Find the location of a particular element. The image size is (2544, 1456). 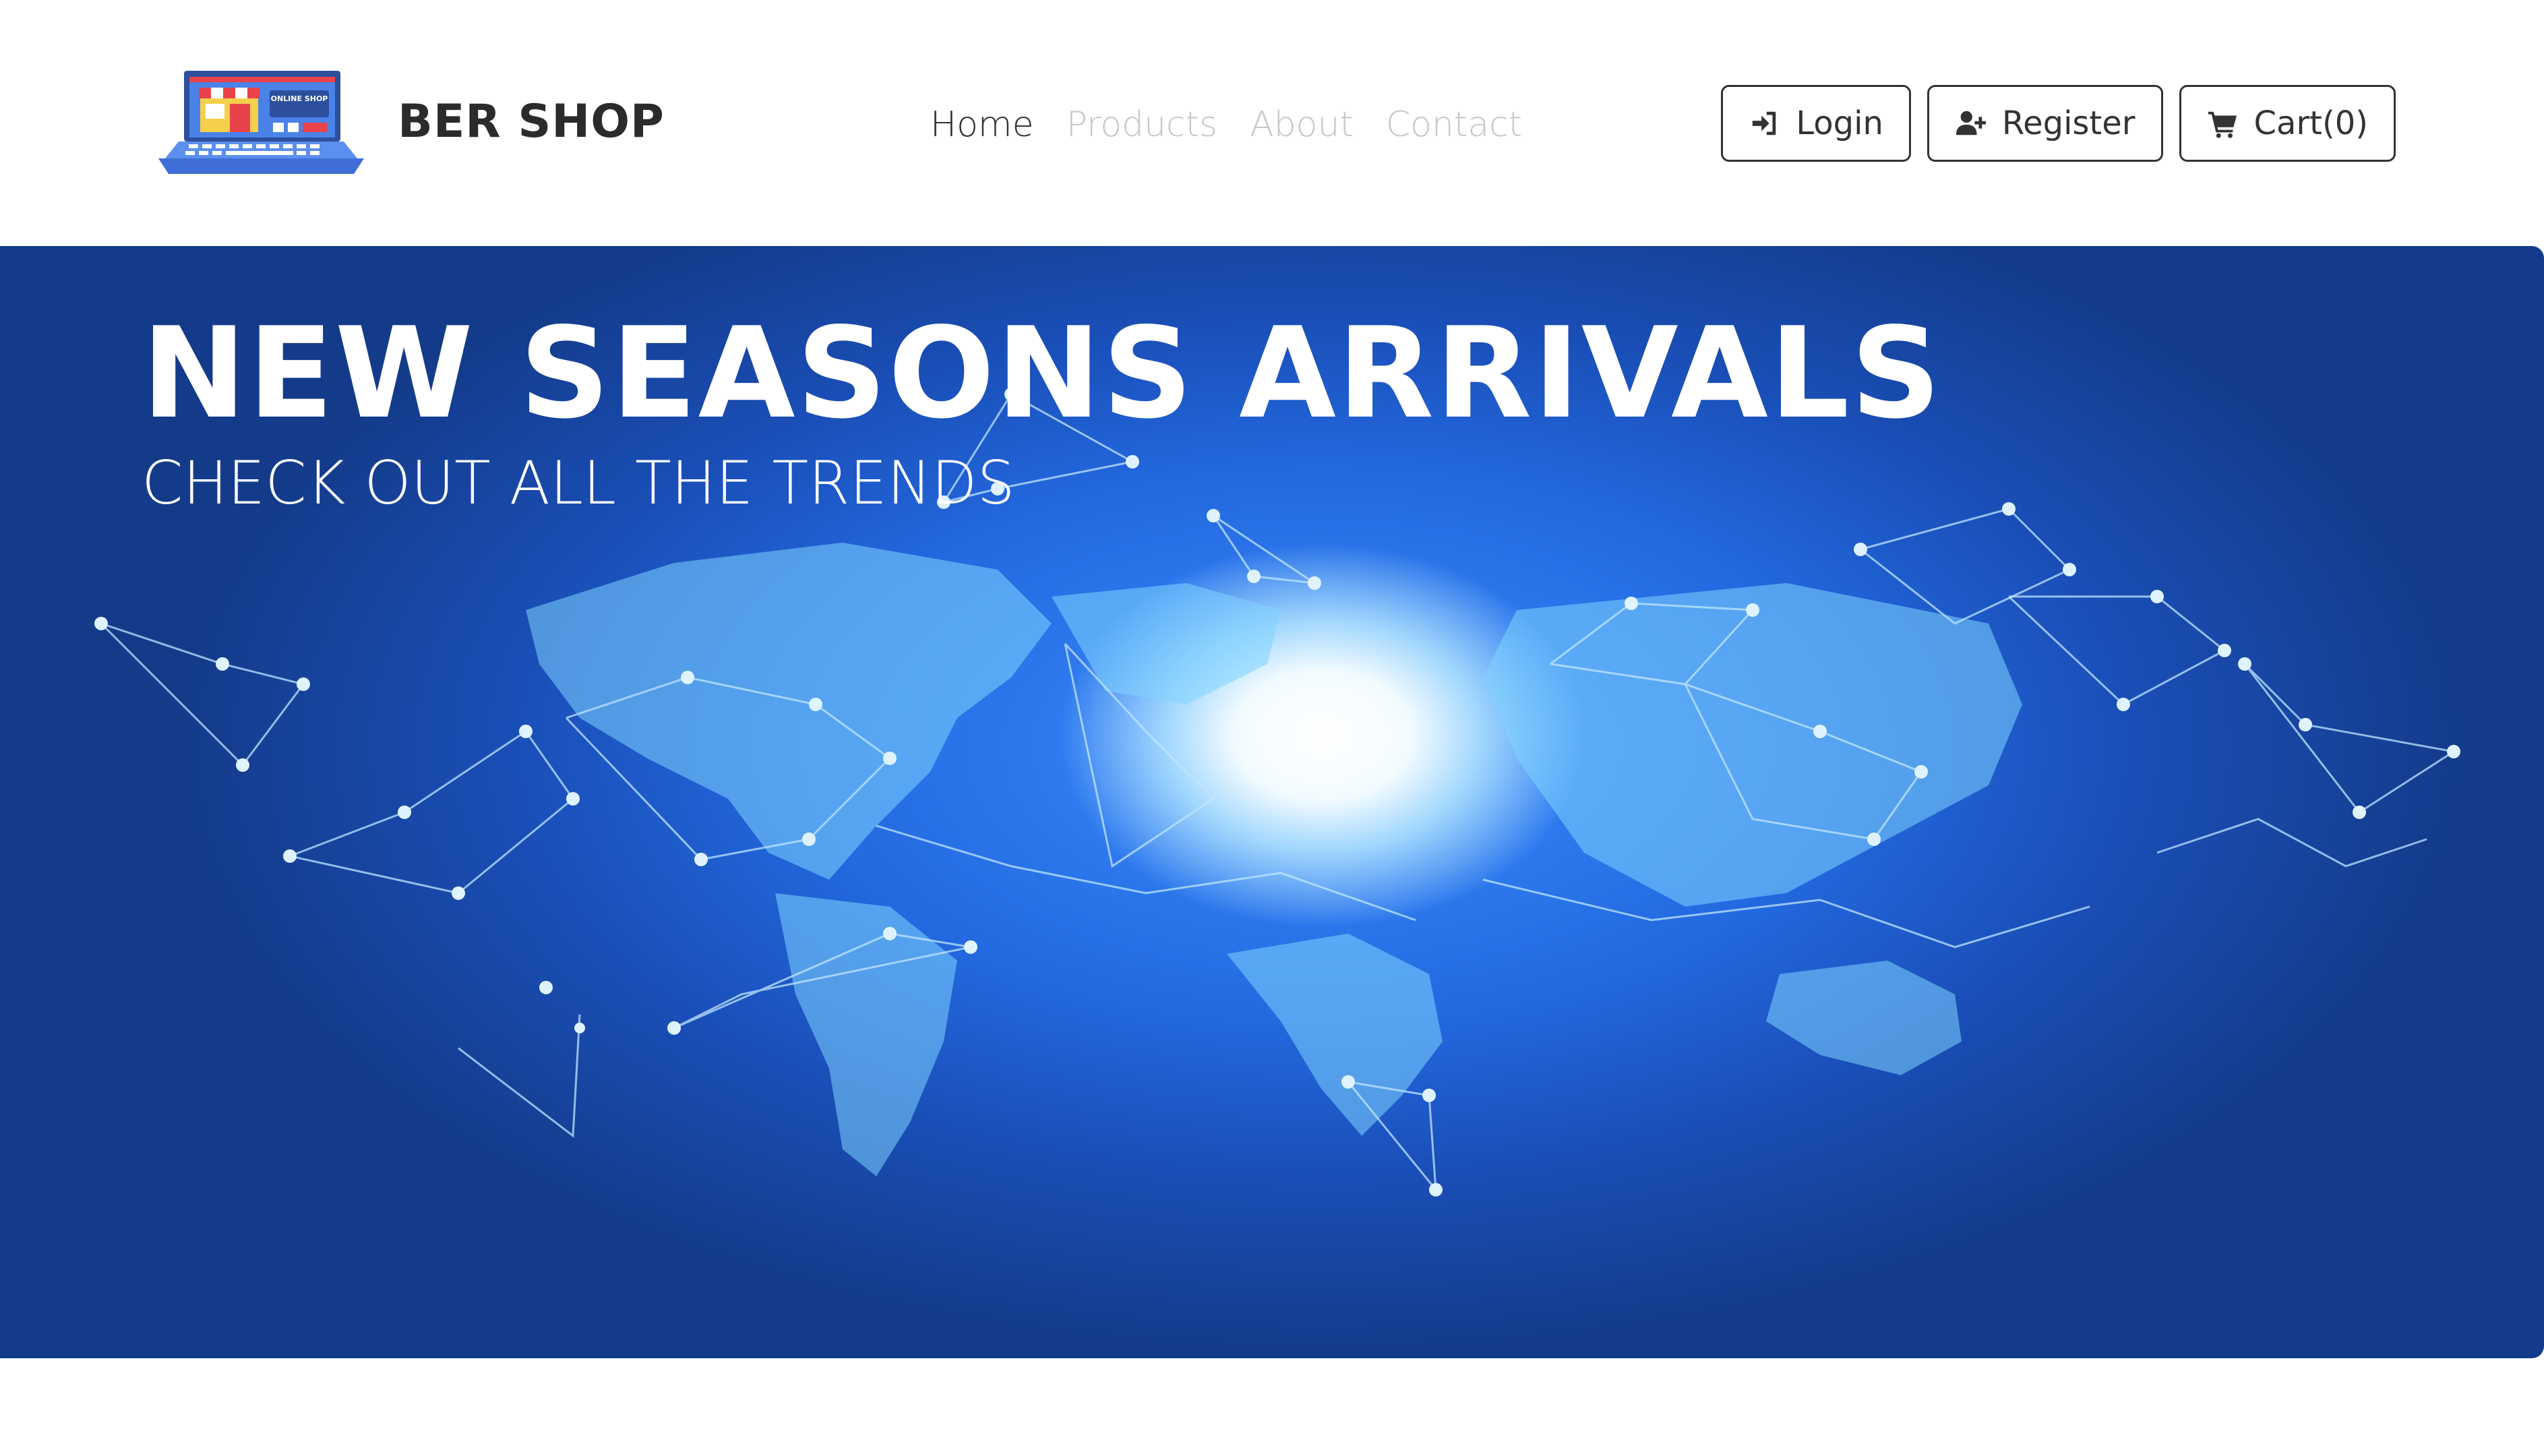

online-shop-laptop-icon: ONLINE SHOP is located at coordinates (261, 122).